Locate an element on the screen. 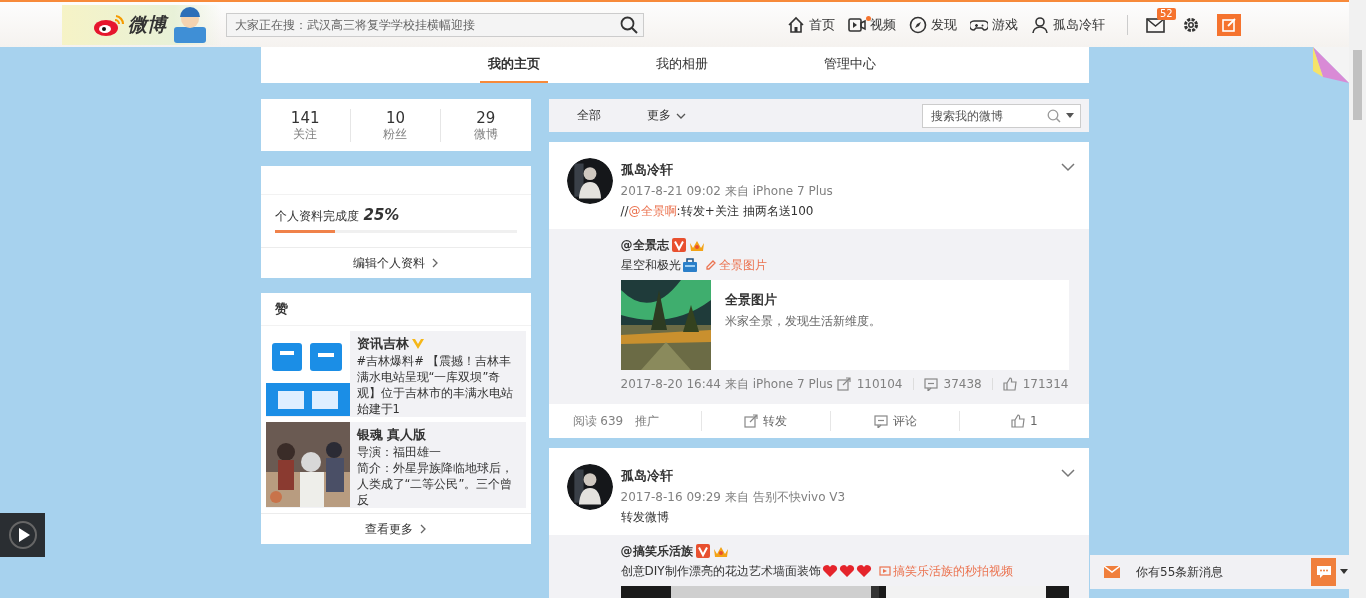 The width and height of the screenshot is (1366, 598). nav-link: 首页 is located at coordinates (811, 24).